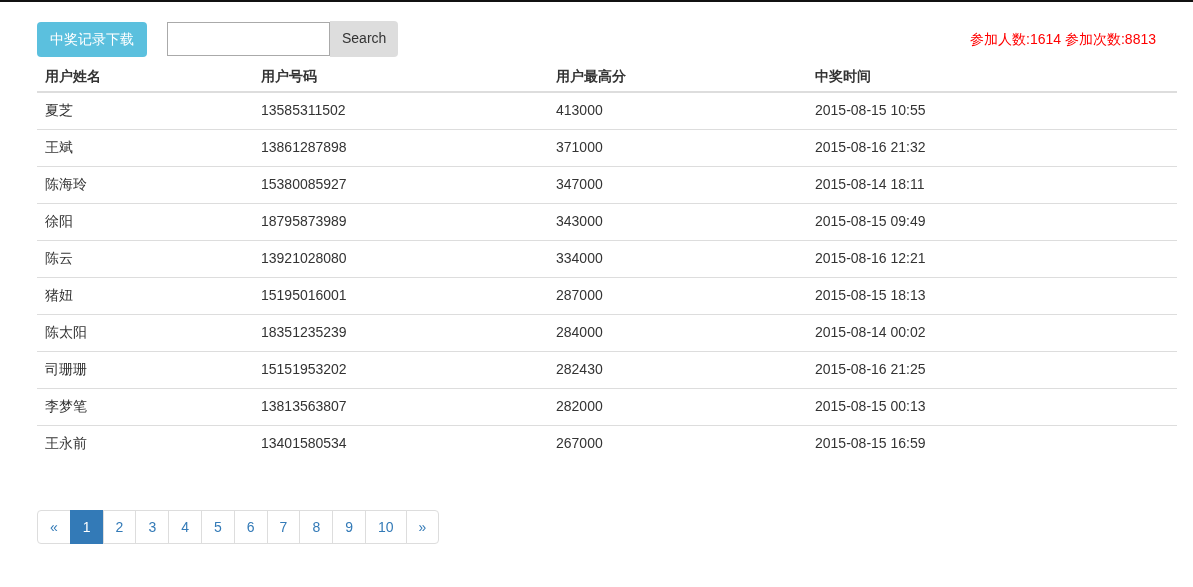 This screenshot has height=587, width=1193. Describe the element at coordinates (677, 258) in the screenshot. I see `table-cell: 334000` at that location.